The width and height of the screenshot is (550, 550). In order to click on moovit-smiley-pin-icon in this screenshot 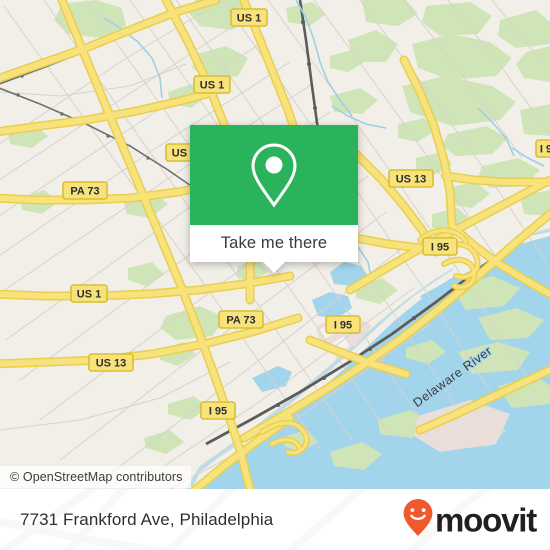, I will do `click(418, 519)`.